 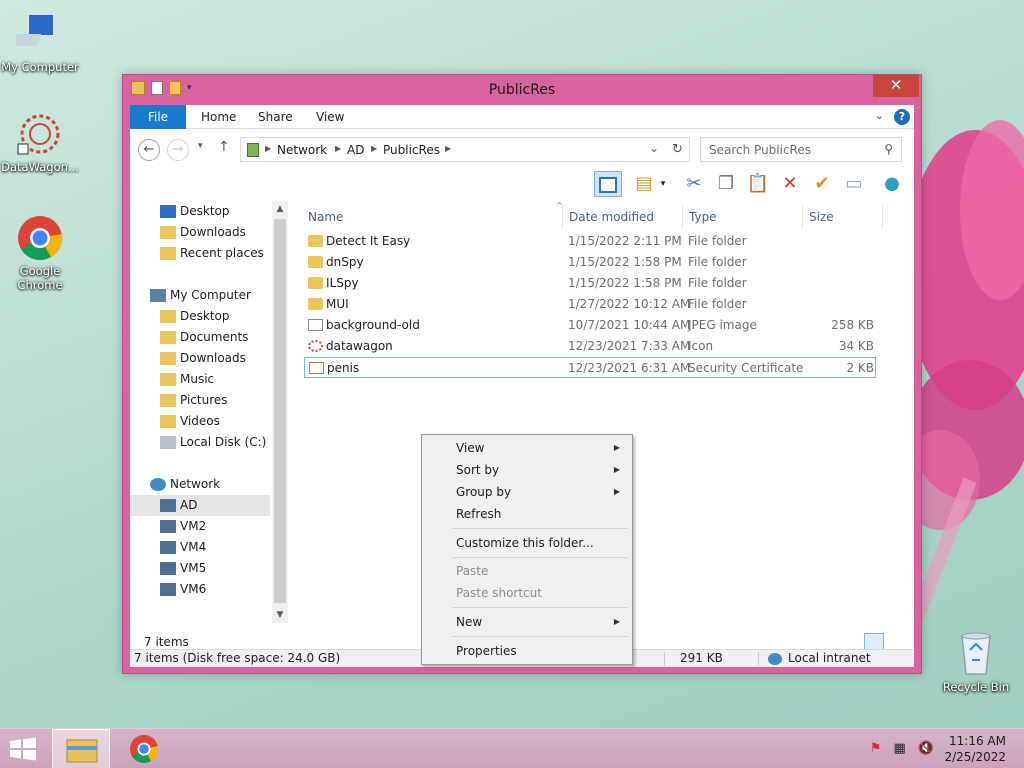 What do you see at coordinates (40, 42) in the screenshot?
I see `desktop-icon-my-computer: My Computer` at bounding box center [40, 42].